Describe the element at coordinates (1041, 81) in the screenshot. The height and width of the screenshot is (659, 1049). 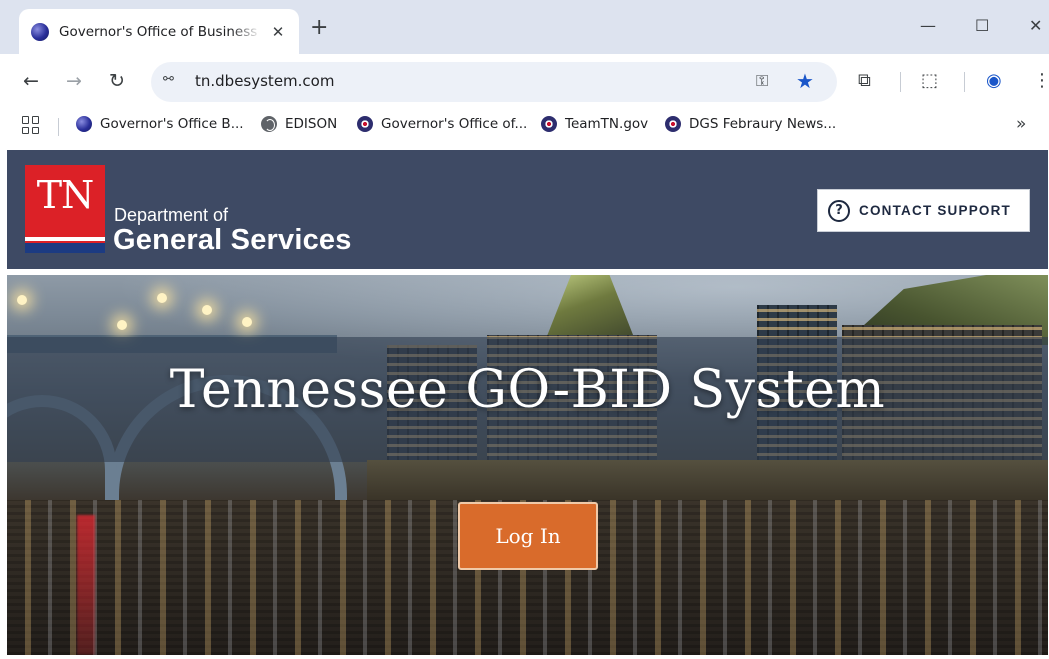
I see `browser-menu-icon: ⋮` at that location.